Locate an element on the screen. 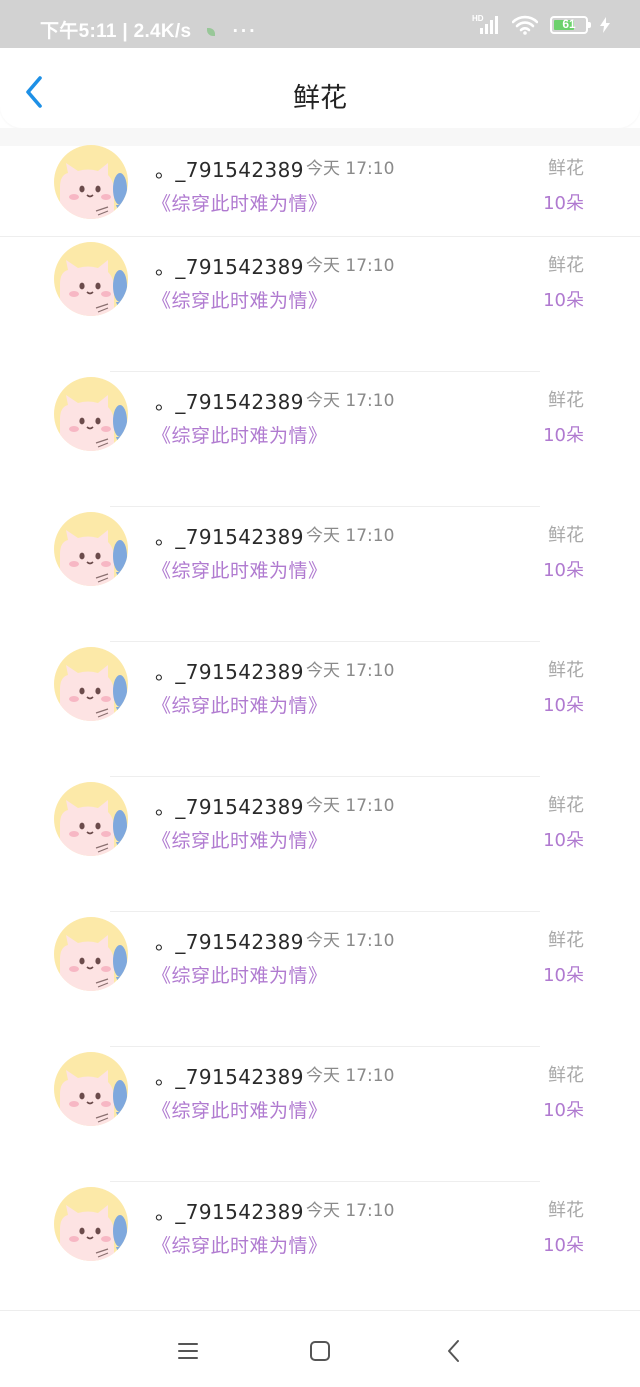 Image resolution: width=640 pixels, height=1387 pixels. battery-icon: 61 is located at coordinates (570, 25).